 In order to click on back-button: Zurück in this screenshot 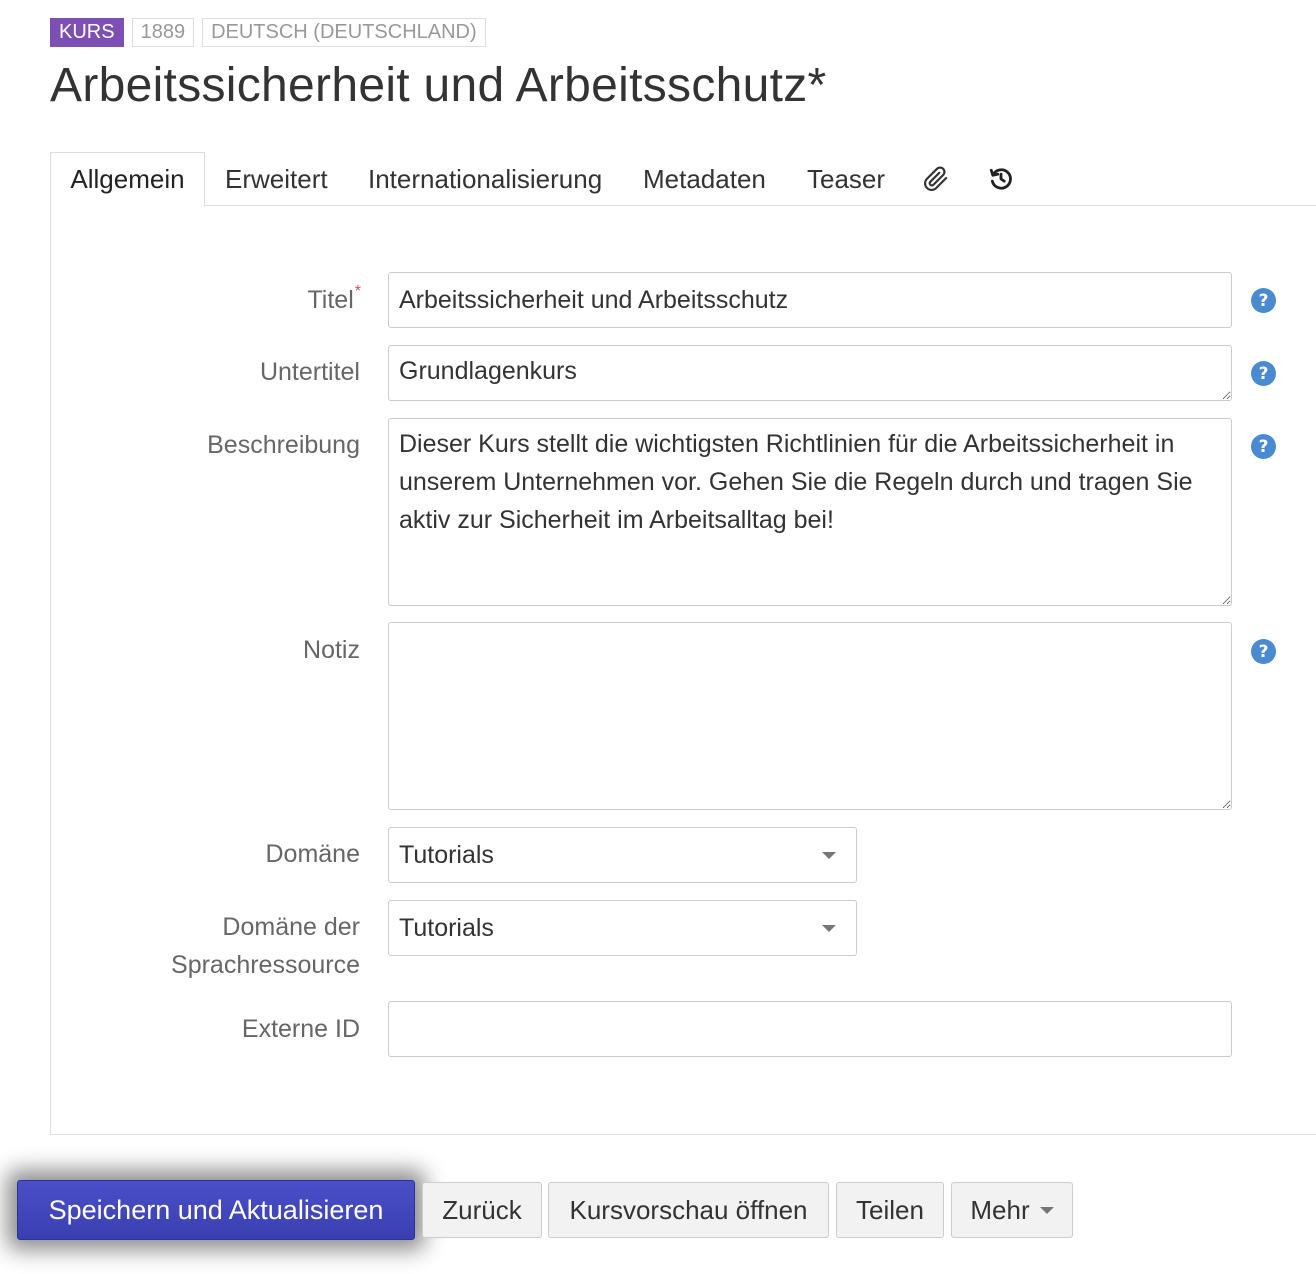, I will do `click(482, 1210)`.